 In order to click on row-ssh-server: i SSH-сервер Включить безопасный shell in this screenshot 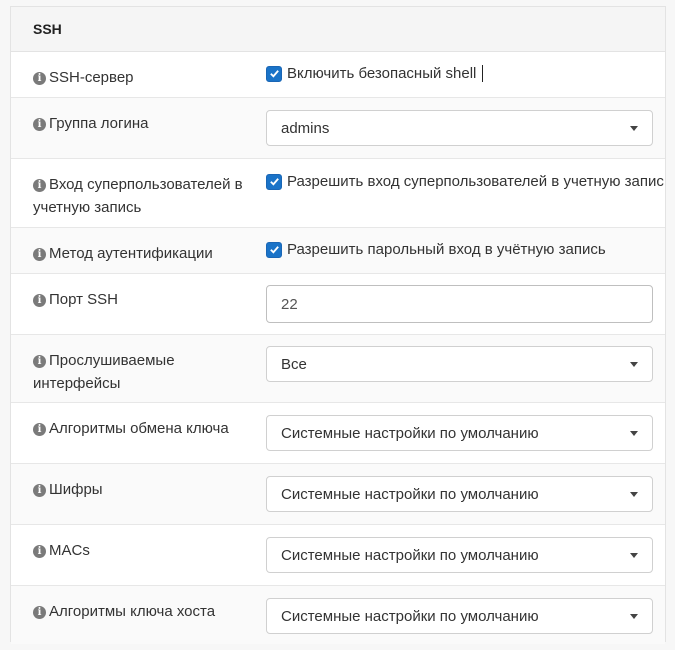, I will do `click(338, 75)`.